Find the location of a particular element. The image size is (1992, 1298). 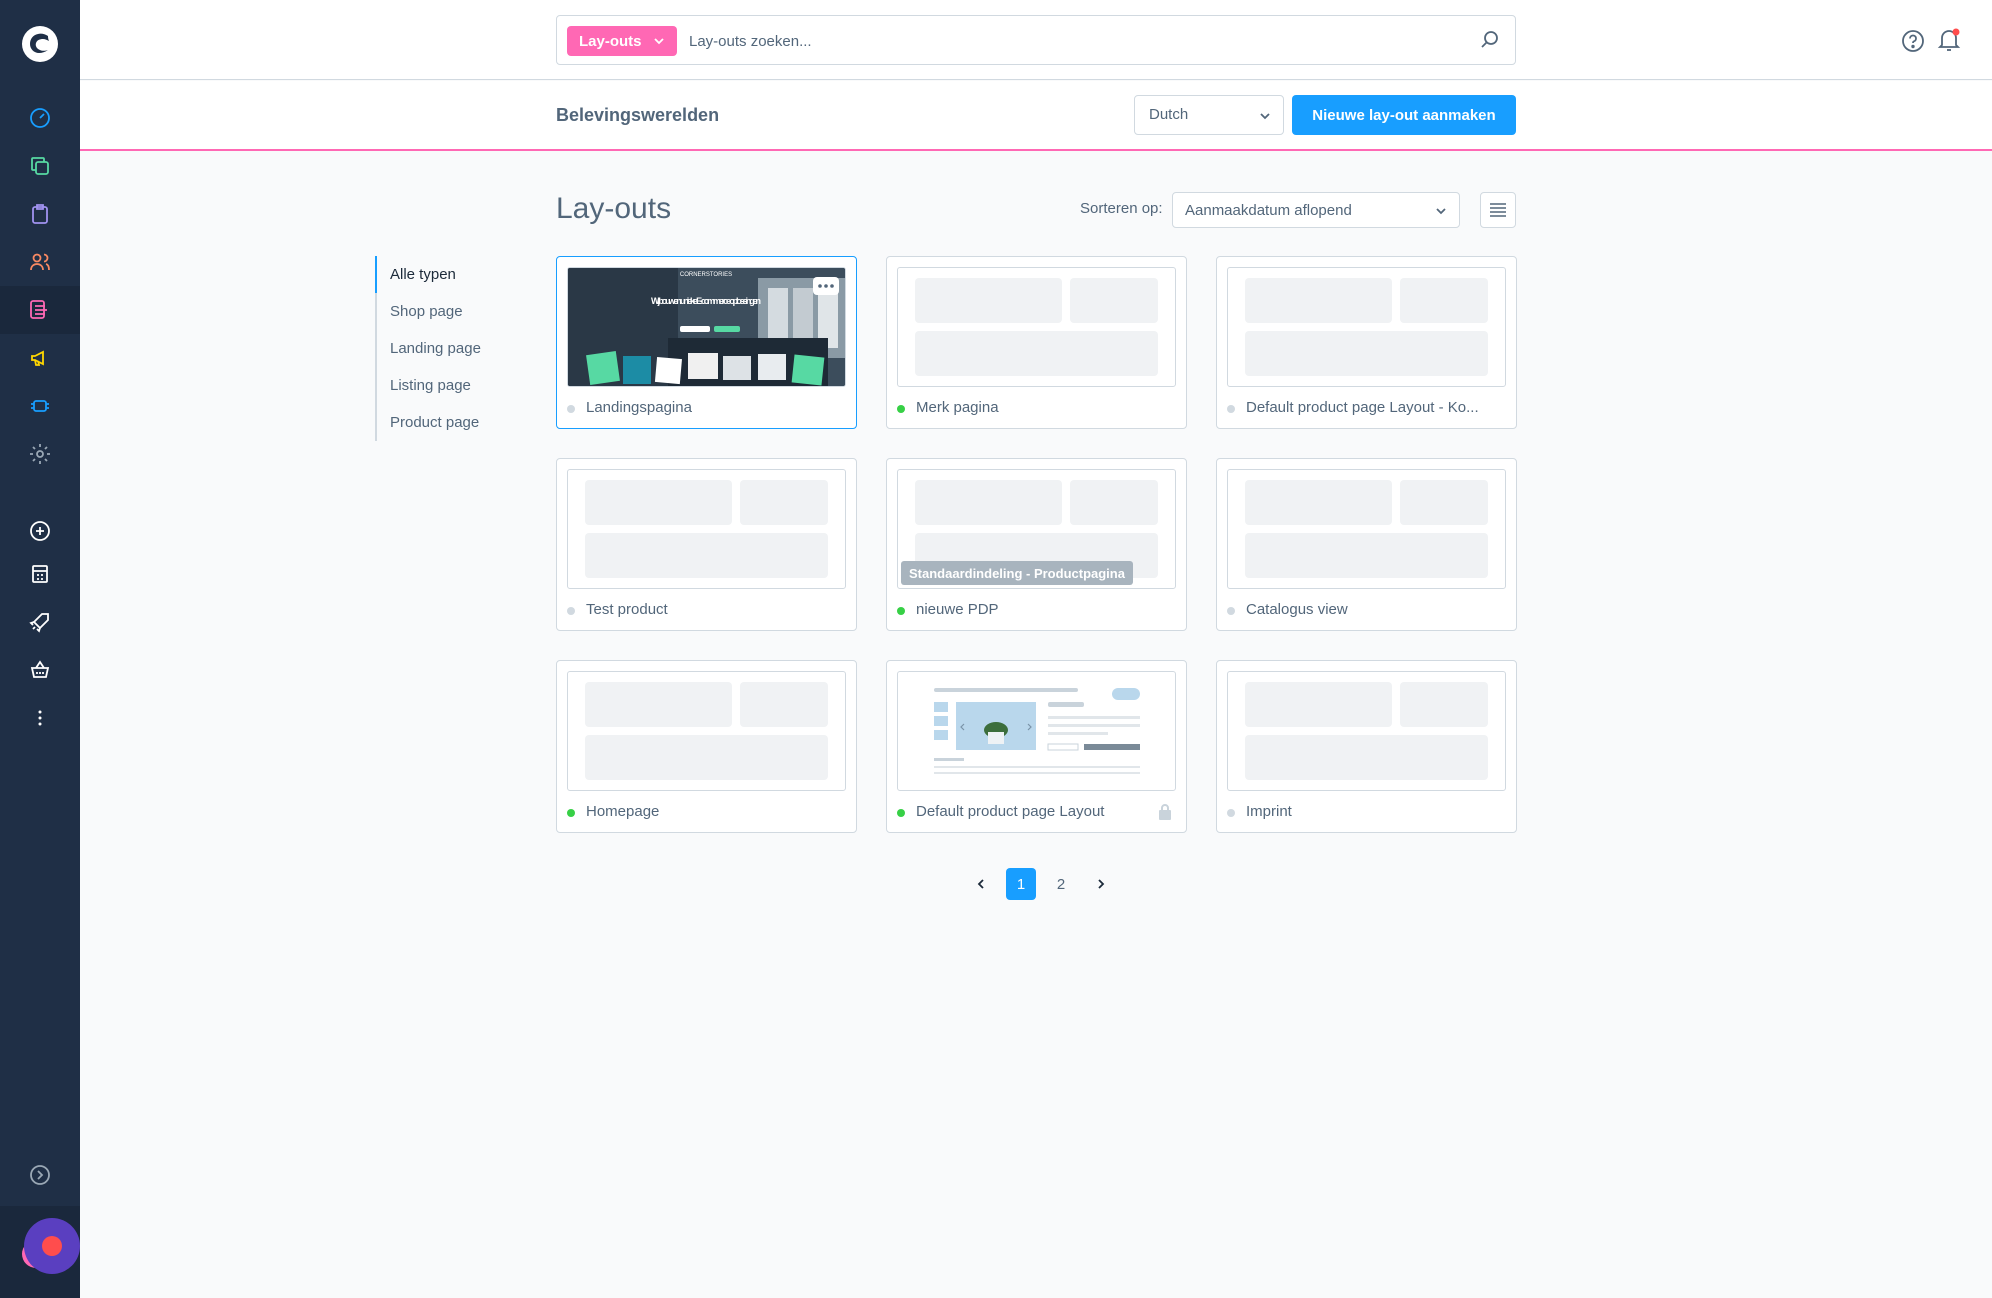

layout-name: nieuwe PDP is located at coordinates (957, 609).